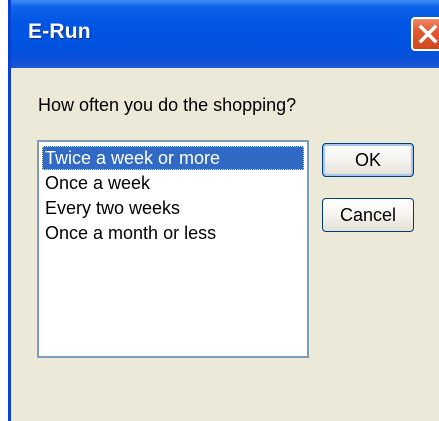  Describe the element at coordinates (167, 105) in the screenshot. I see `question-label: How often you do the shopping?` at that location.